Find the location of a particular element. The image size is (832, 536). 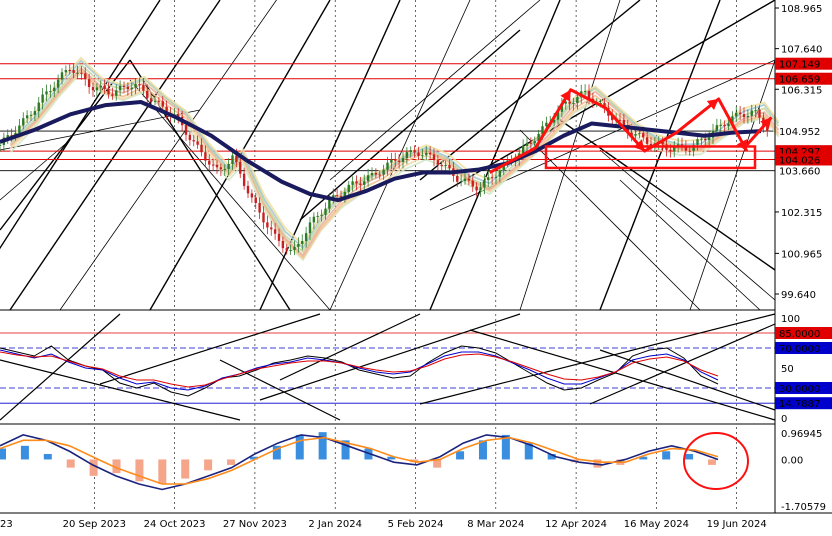

y-tick-label: 108.965 is located at coordinates (801, 9).